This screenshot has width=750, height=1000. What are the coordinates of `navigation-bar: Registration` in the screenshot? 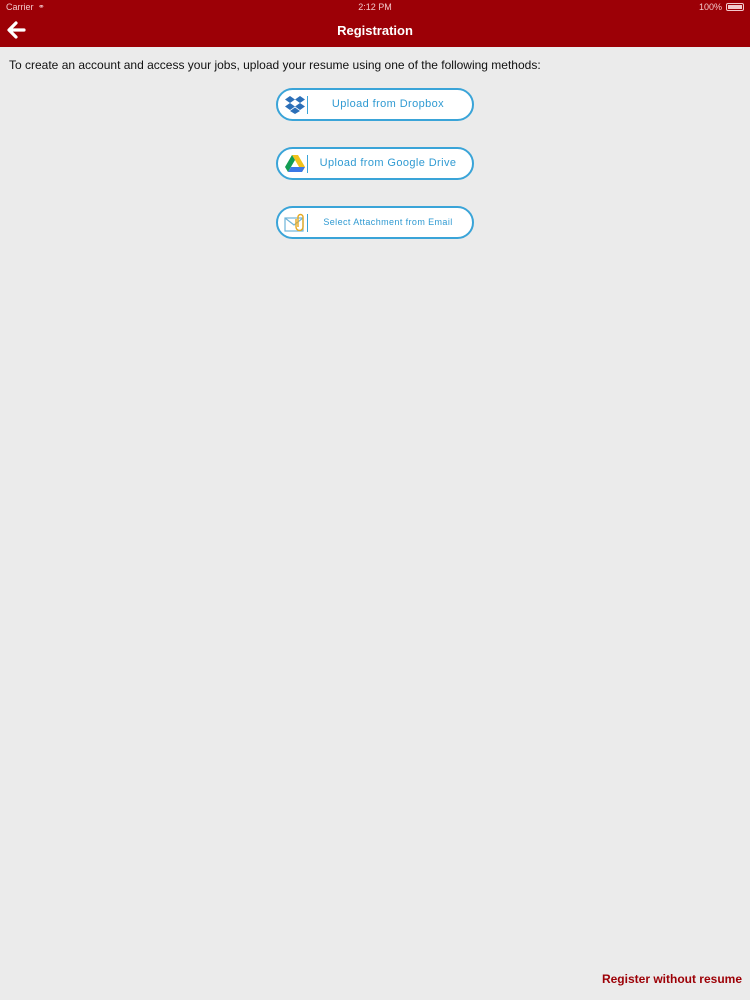 It's located at (375, 30).